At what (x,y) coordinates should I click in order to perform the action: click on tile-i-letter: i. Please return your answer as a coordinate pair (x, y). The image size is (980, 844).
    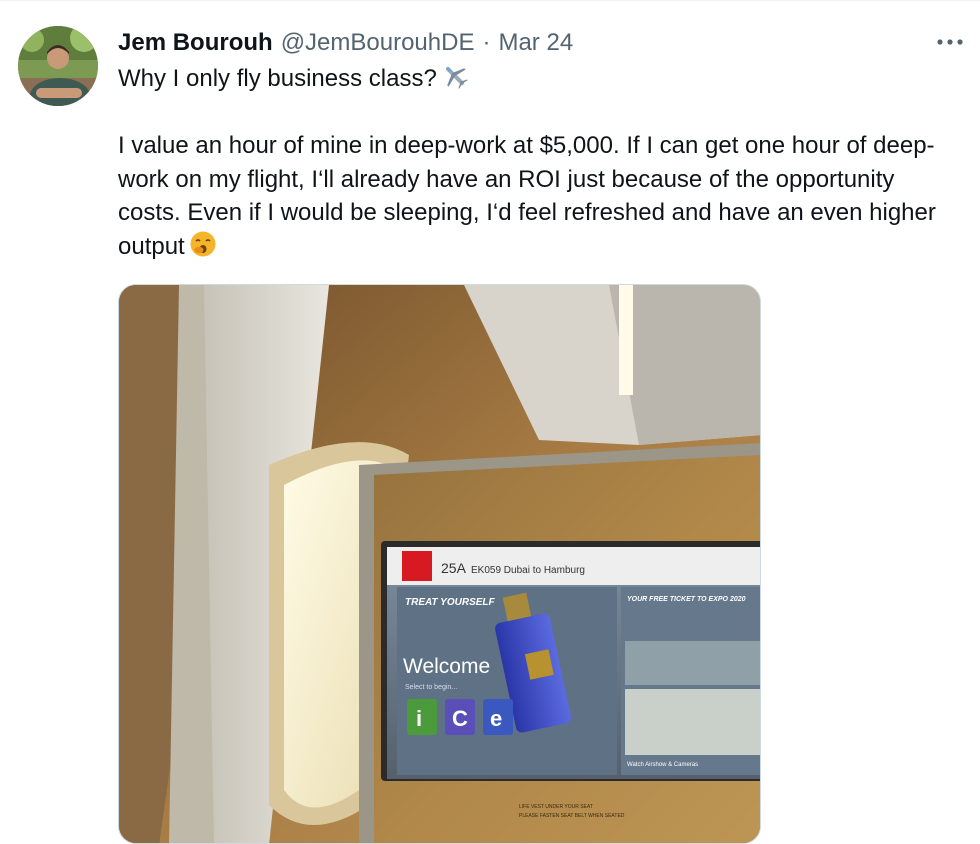
    Looking at the image, I should click on (419, 718).